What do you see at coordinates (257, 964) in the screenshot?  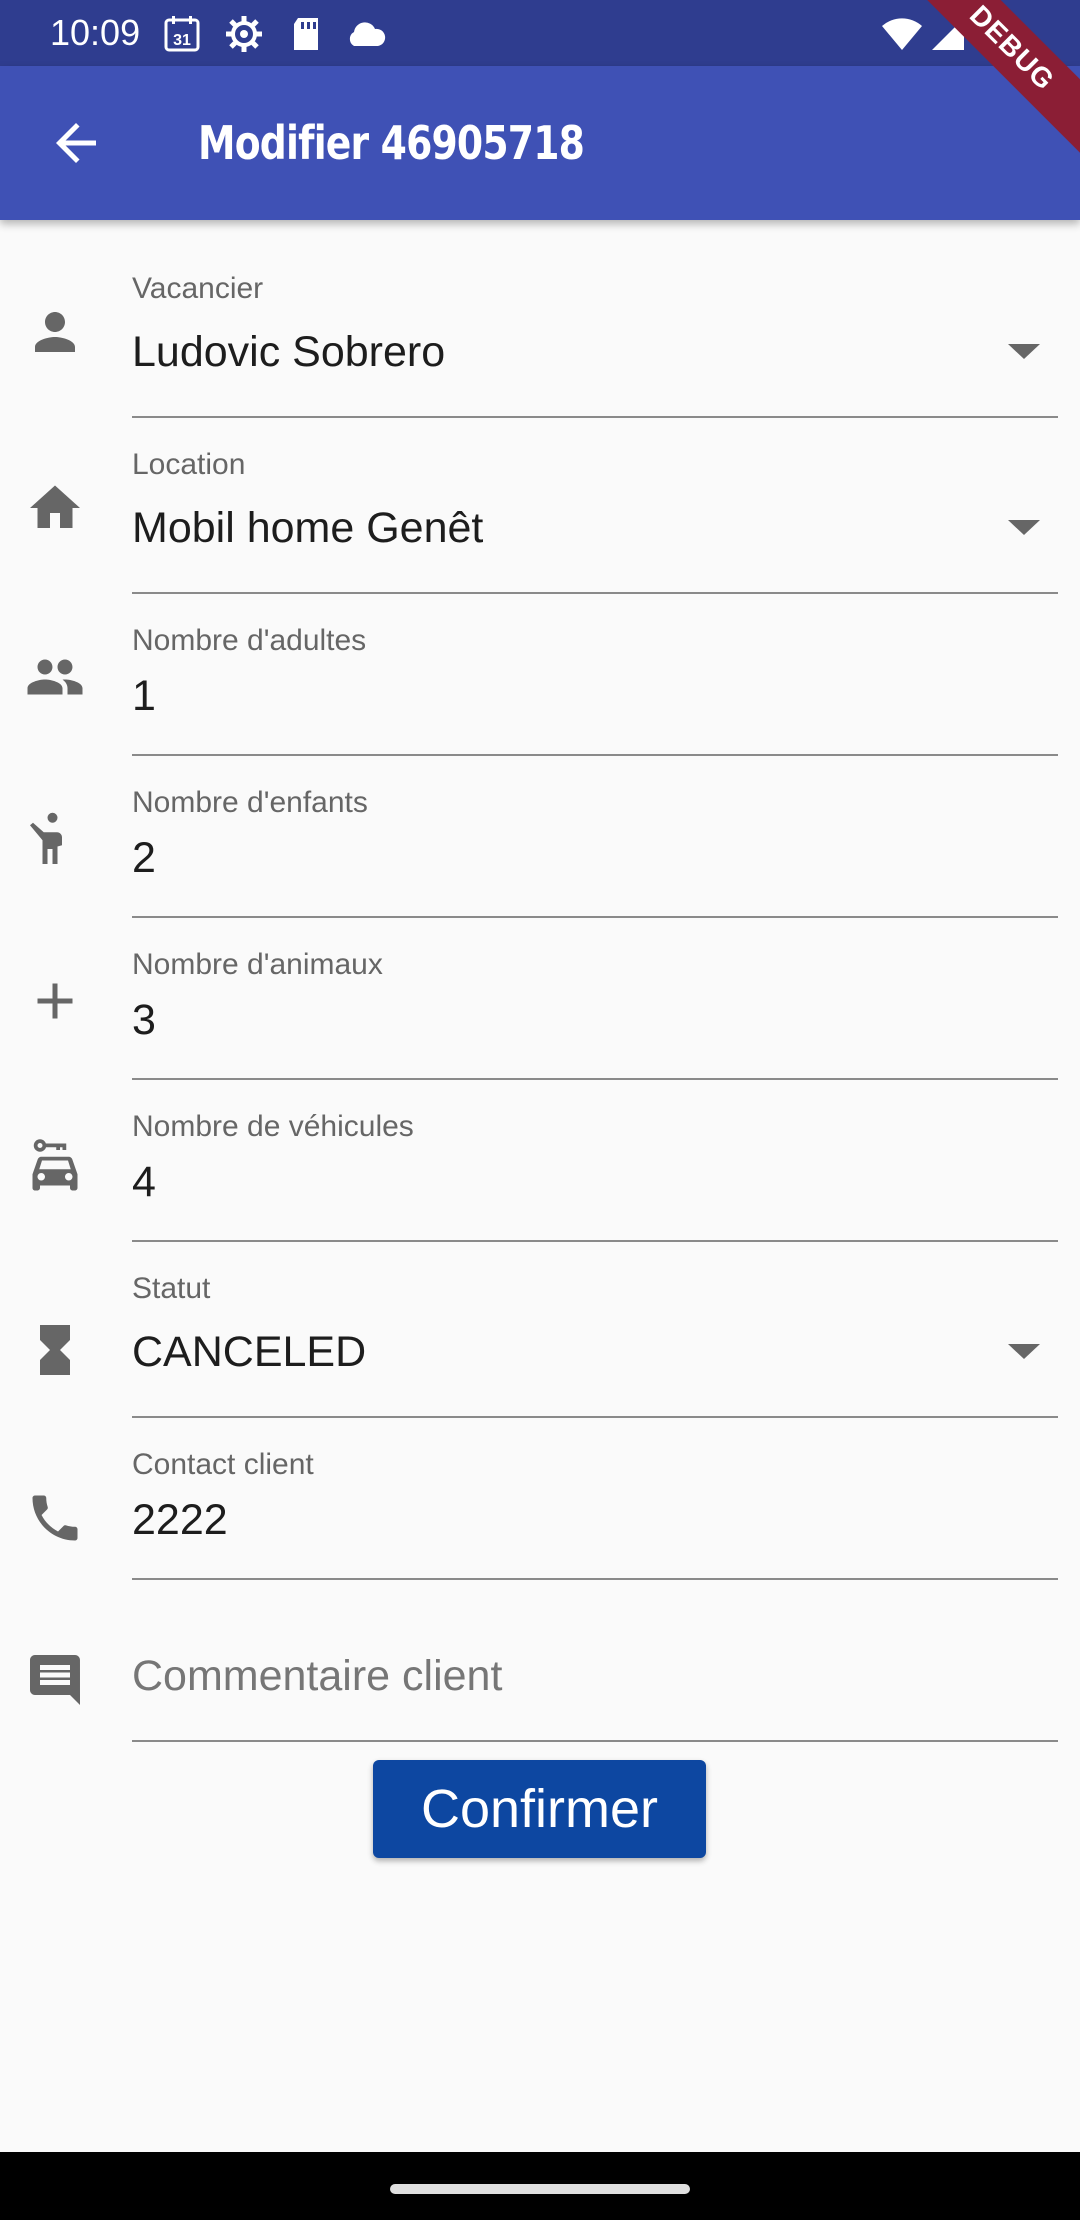 I see `animaux-label: Nombre d'animaux` at bounding box center [257, 964].